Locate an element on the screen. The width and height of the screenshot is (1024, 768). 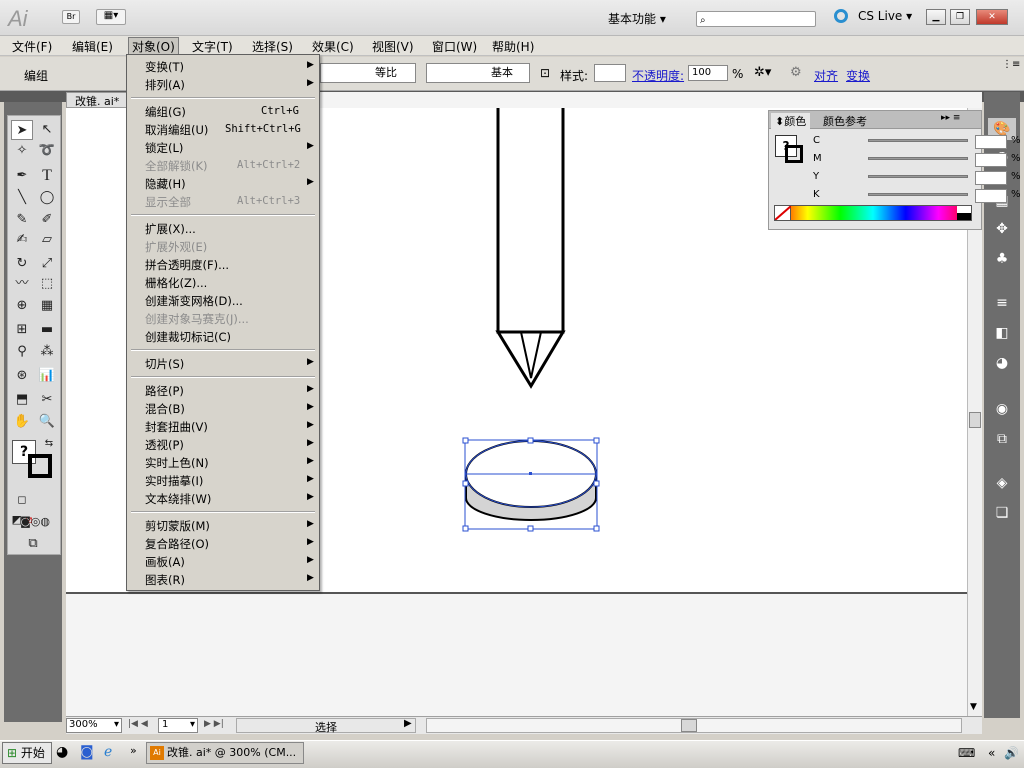
rotate-tool-icon: ↻ is located at coordinates (22, 264).